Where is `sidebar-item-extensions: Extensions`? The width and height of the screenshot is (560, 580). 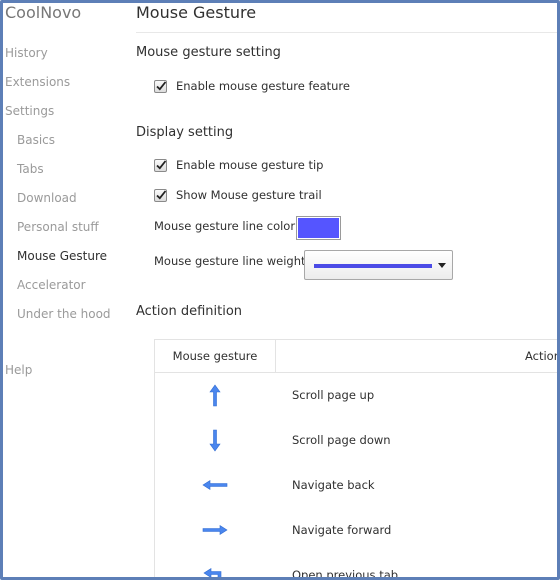 sidebar-item-extensions: Extensions is located at coordinates (37, 82).